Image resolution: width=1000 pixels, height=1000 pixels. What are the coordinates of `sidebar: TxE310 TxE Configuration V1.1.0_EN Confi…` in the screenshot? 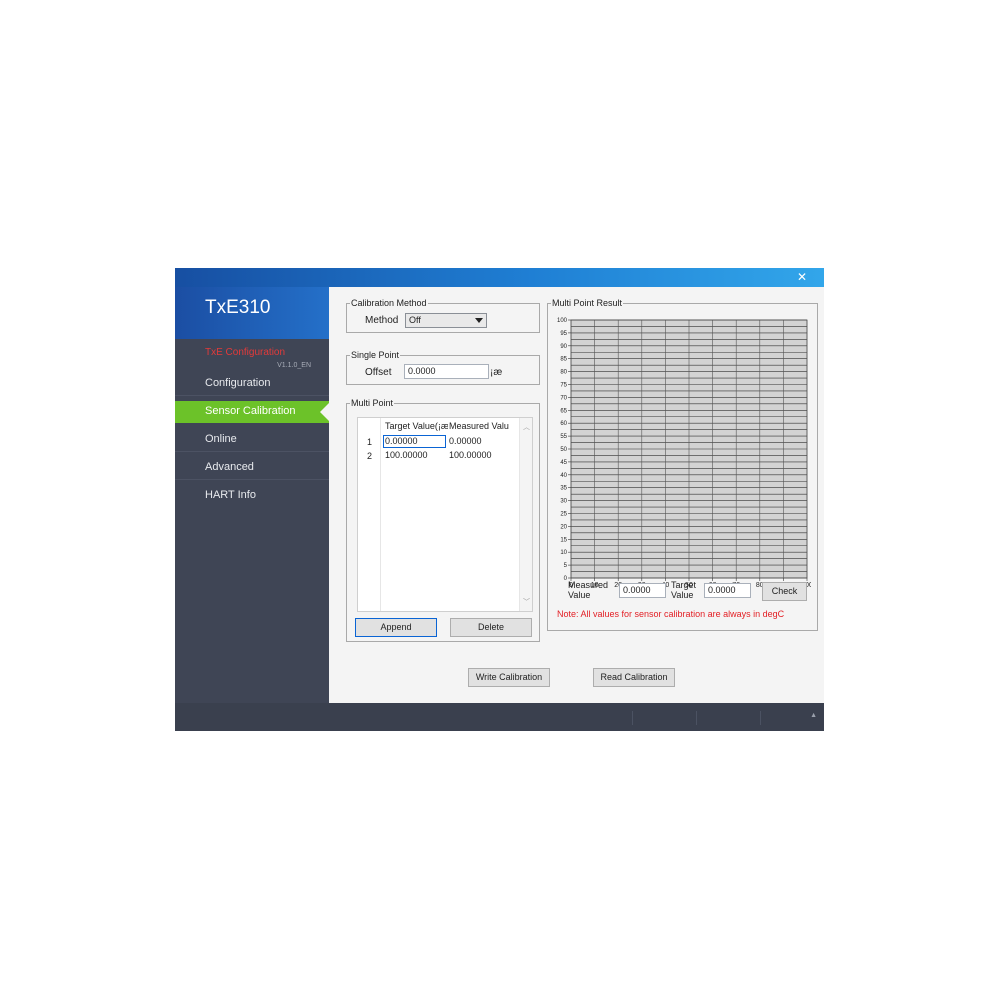 It's located at (252, 502).